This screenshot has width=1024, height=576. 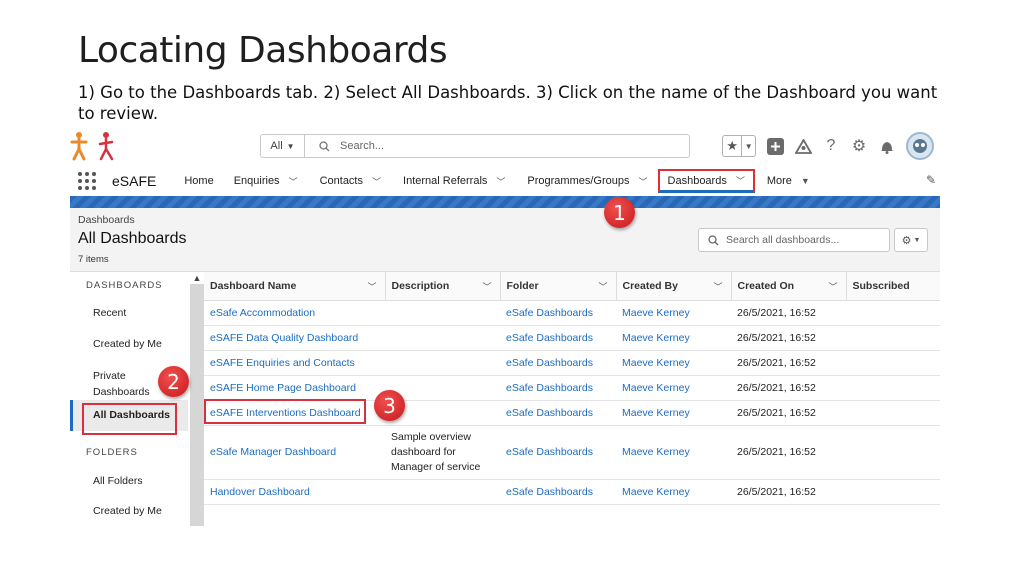 I want to click on nav-tab-more: More ▼, so click(x=788, y=181).